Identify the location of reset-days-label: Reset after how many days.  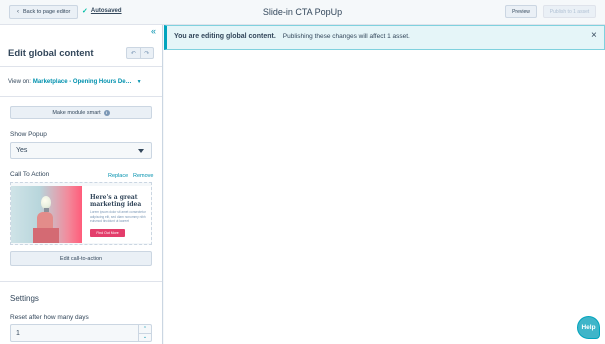
(49, 317).